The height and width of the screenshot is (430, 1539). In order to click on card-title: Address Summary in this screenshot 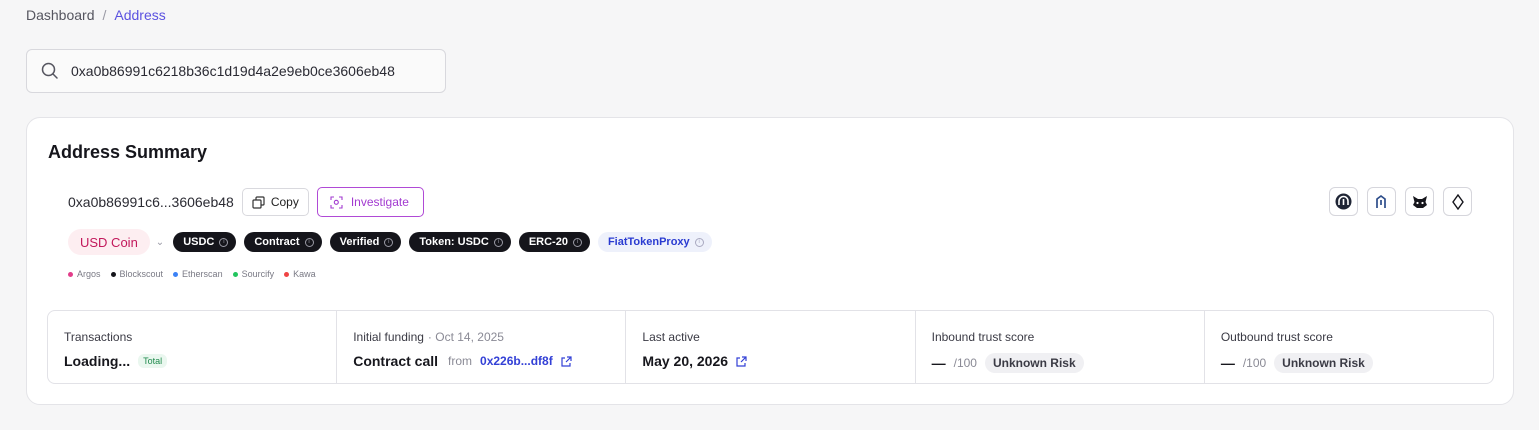, I will do `click(128, 152)`.